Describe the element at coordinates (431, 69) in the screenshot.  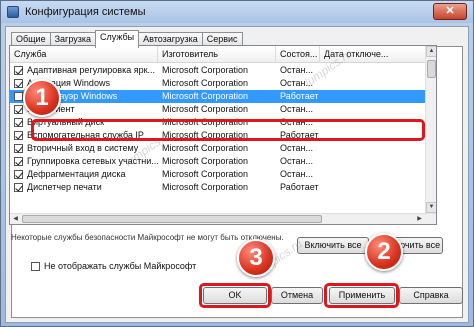
I see `vertical-scroll-thumb` at that location.